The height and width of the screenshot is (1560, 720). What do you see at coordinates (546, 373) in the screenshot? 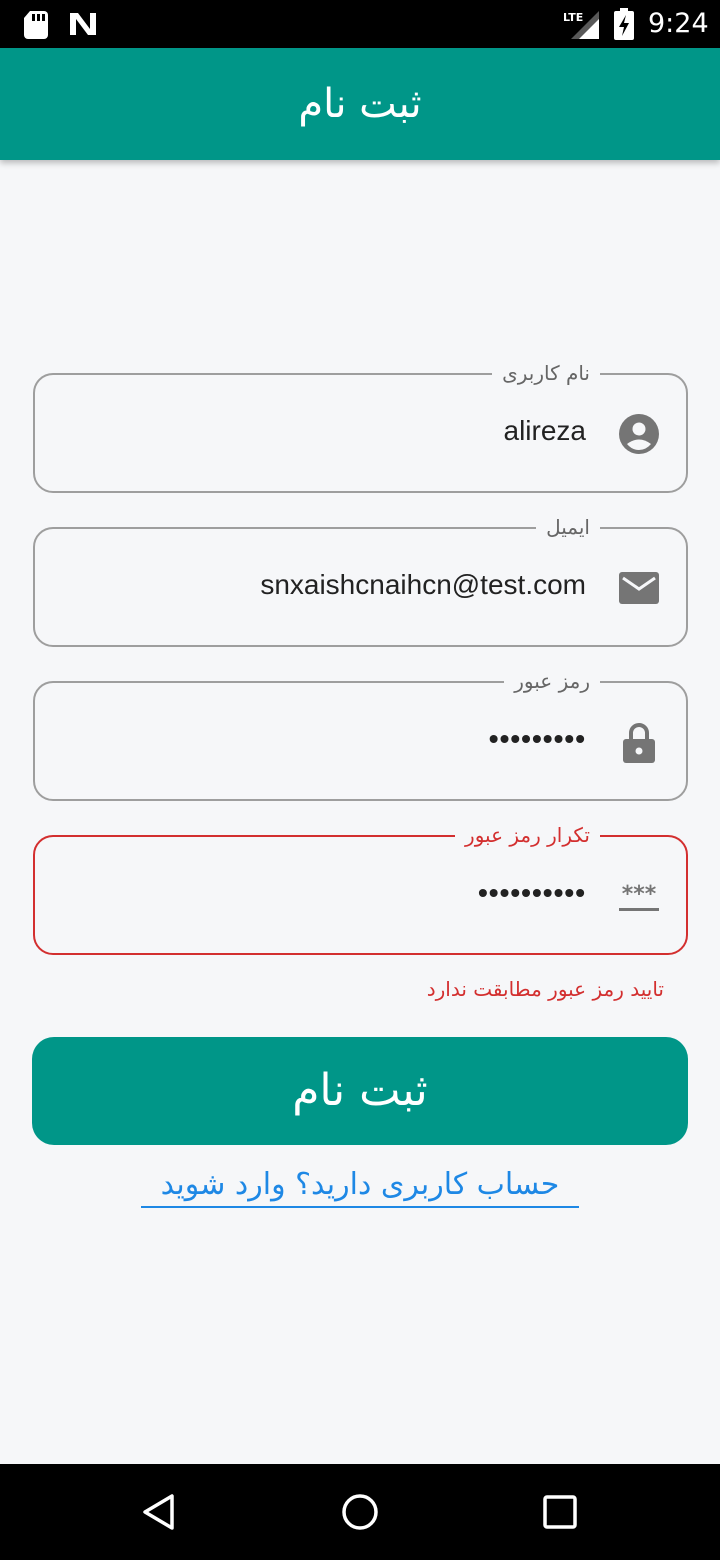
I see `username-label: نام کاربری` at bounding box center [546, 373].